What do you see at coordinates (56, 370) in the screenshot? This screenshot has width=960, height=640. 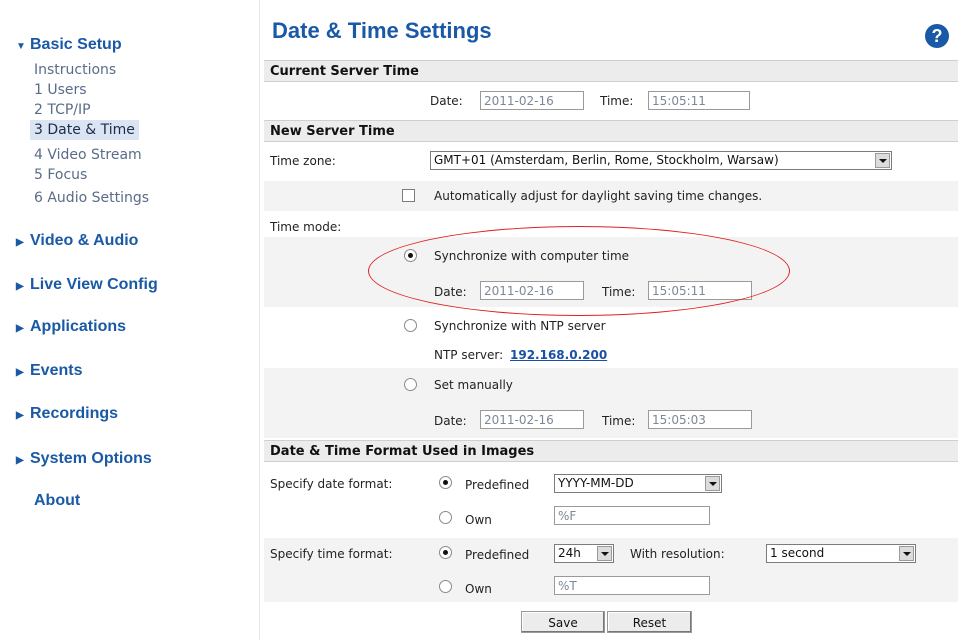 I see `nav-events-label: Events` at bounding box center [56, 370].